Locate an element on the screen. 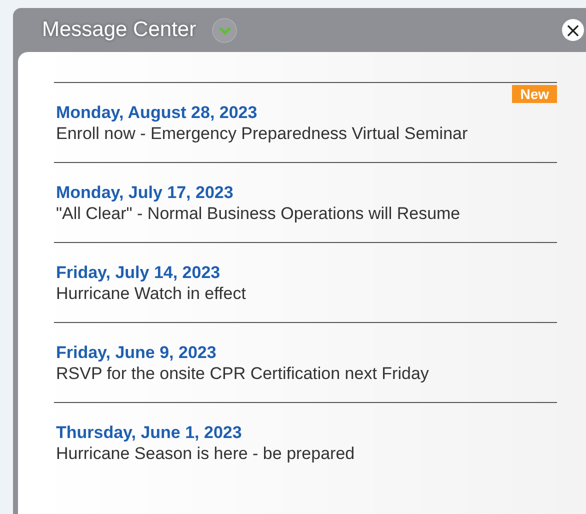 The width and height of the screenshot is (586, 514). message-subject: Hurricane Watch in effect is located at coordinates (151, 294).